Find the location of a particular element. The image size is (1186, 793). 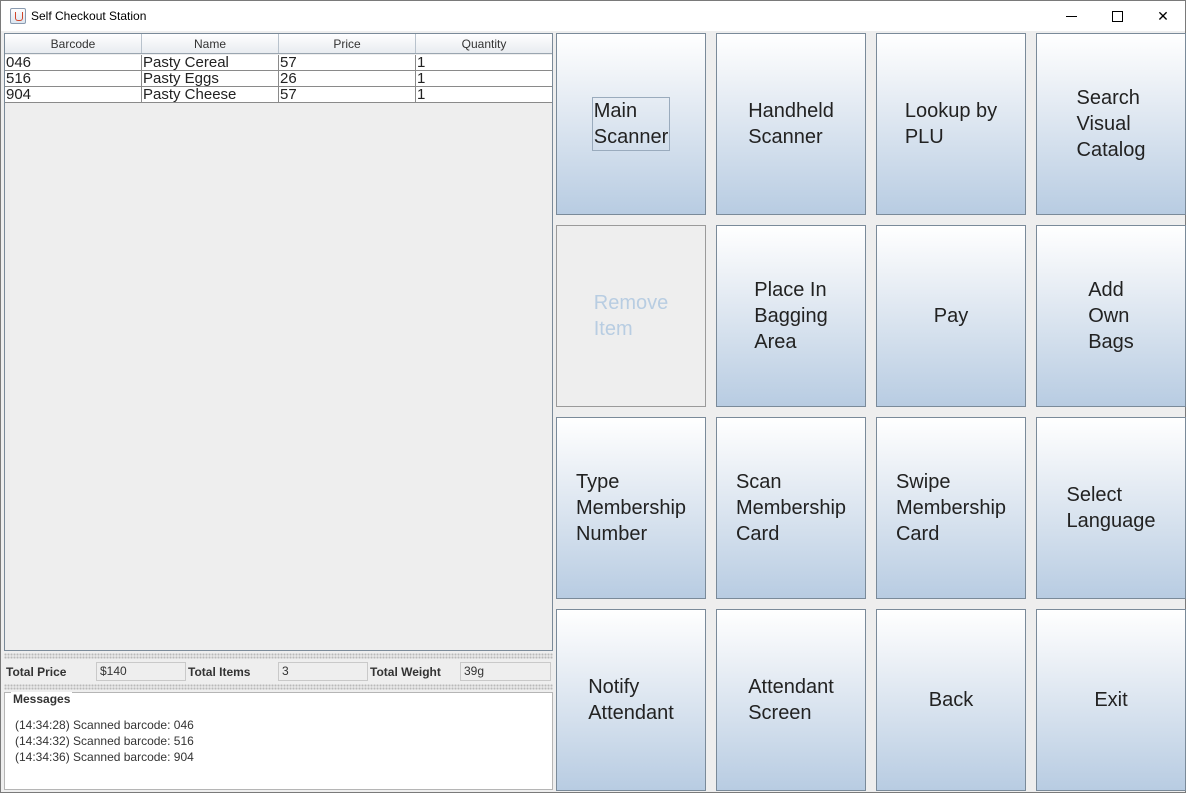

maximize-icon is located at coordinates (1117, 16).